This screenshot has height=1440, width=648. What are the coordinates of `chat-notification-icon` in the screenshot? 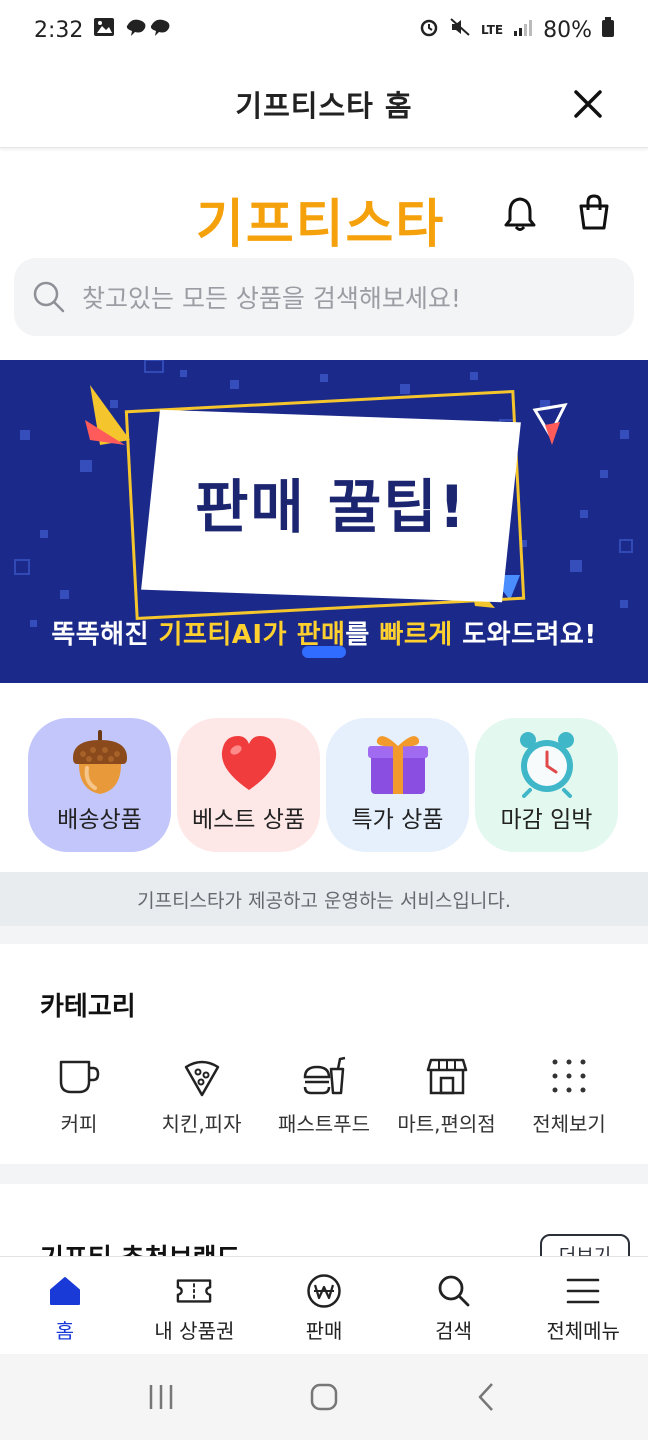 It's located at (149, 30).